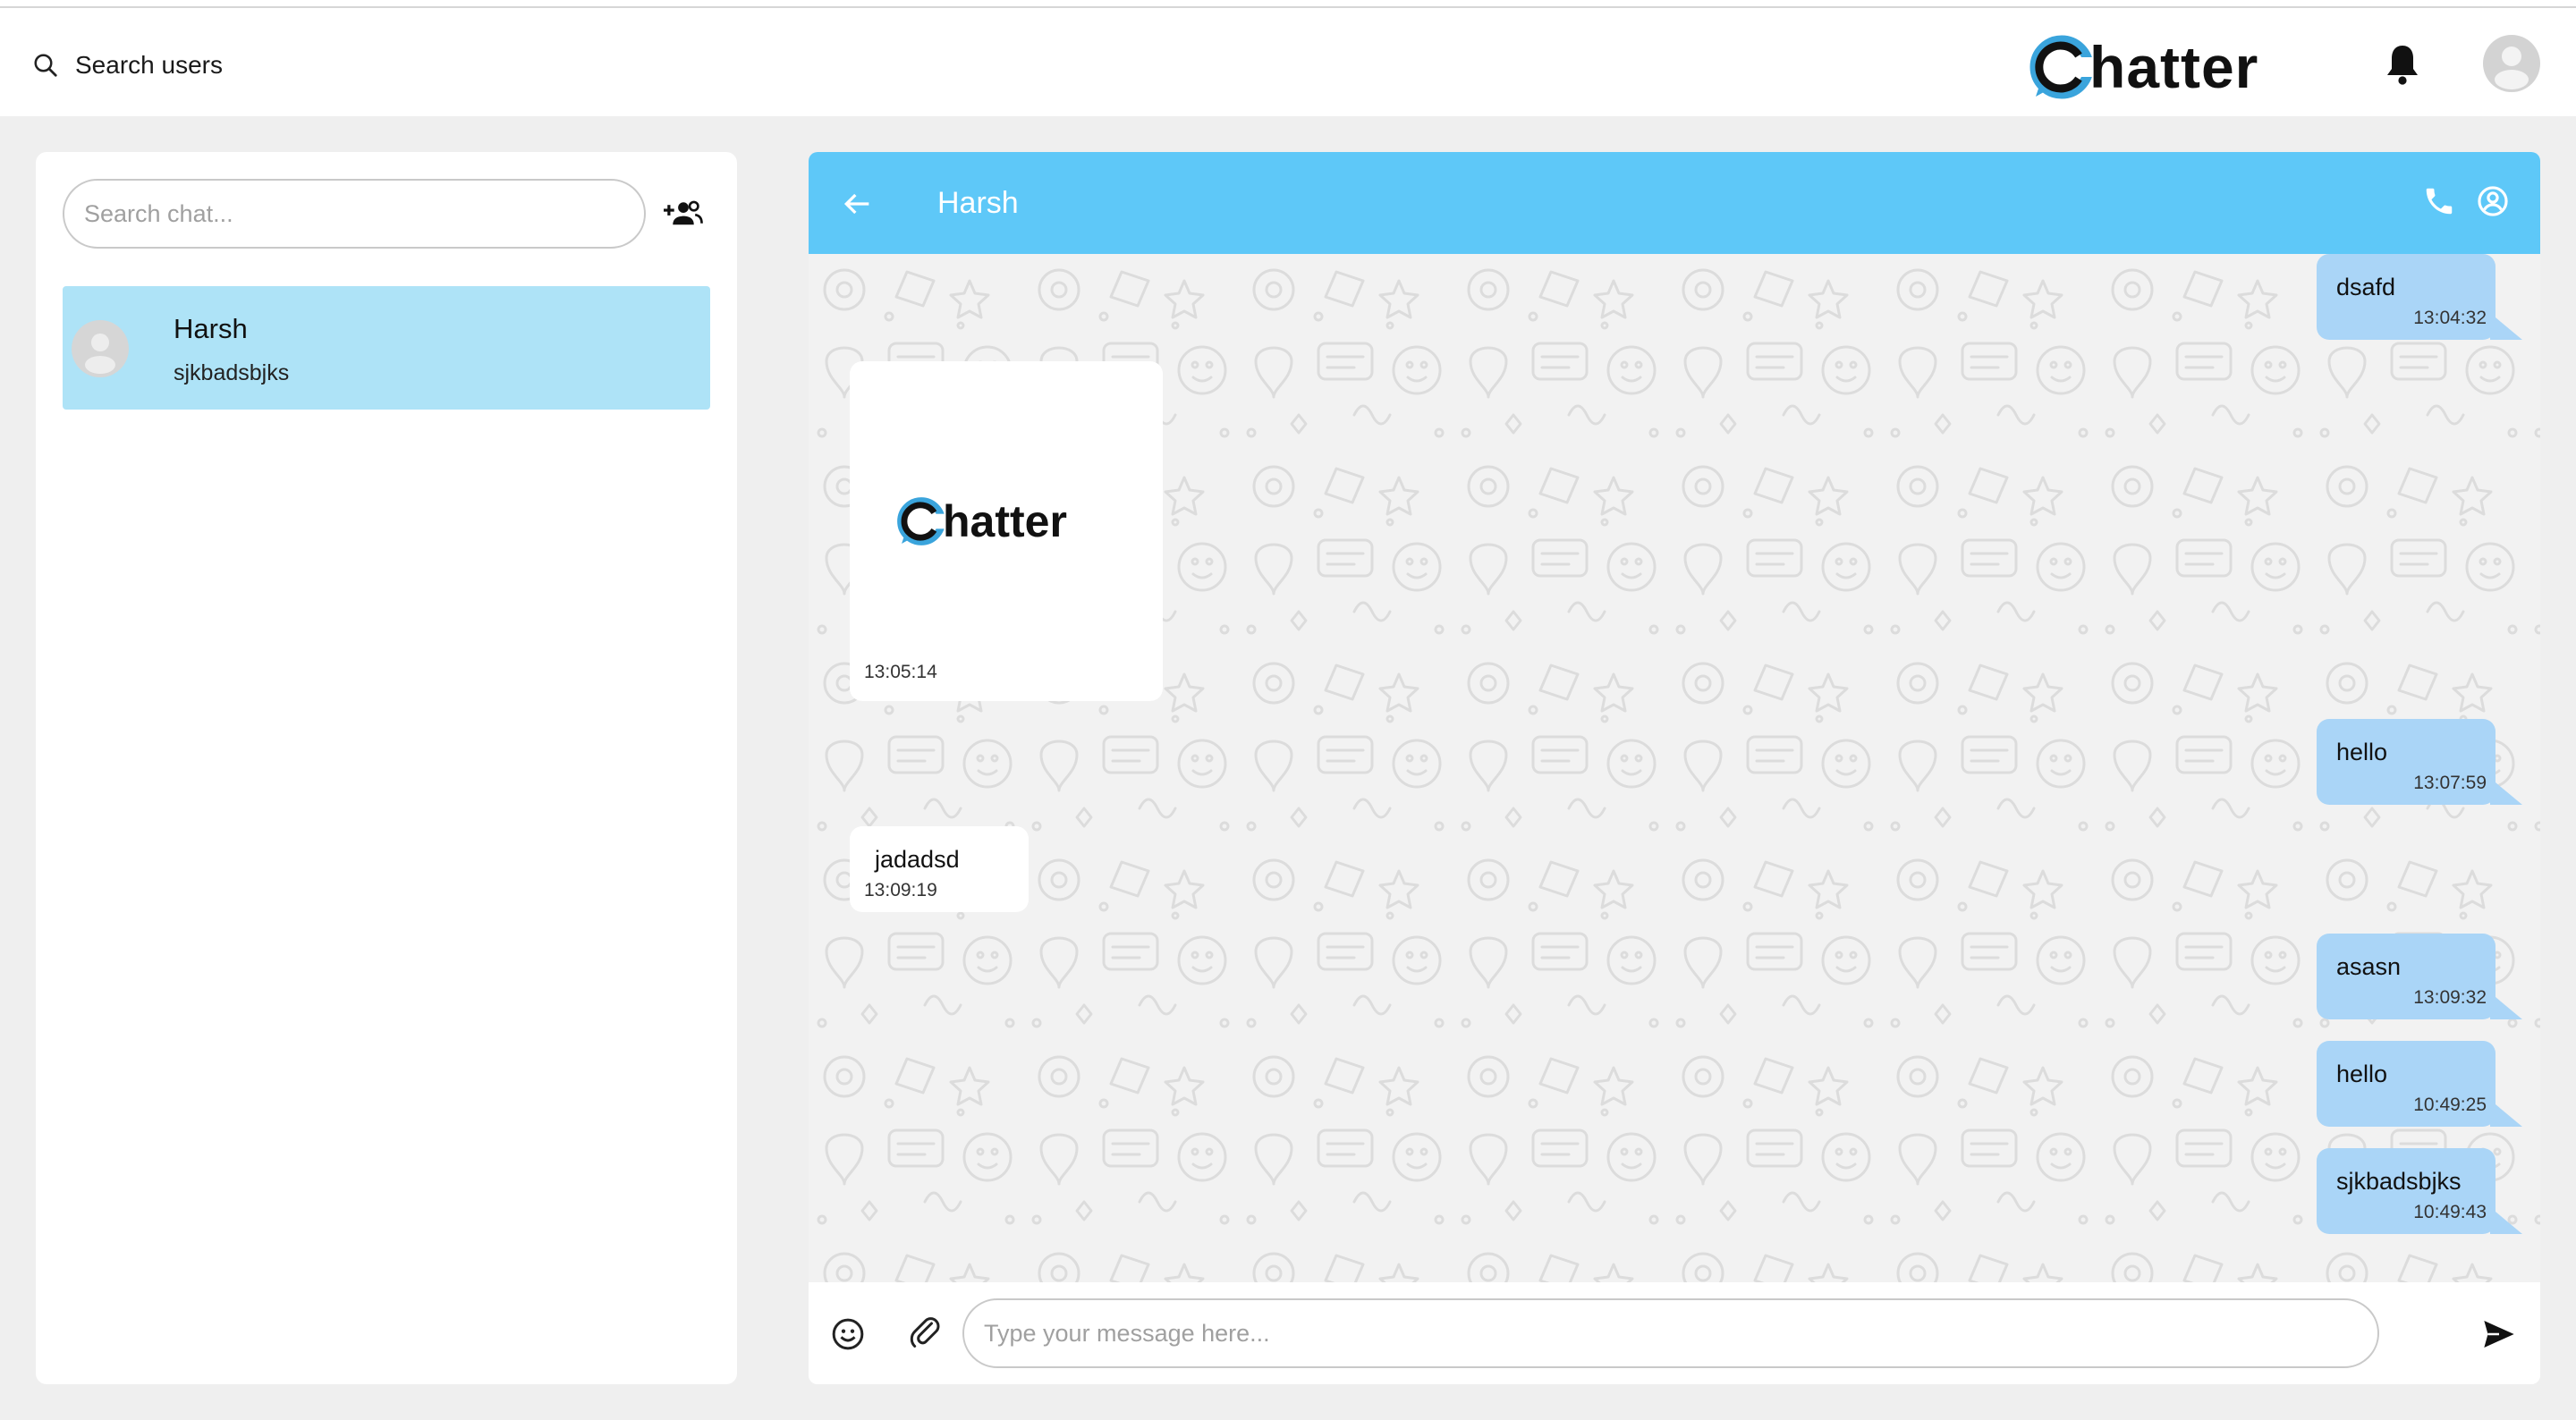  I want to click on message-time: 13:09:19, so click(900, 890).